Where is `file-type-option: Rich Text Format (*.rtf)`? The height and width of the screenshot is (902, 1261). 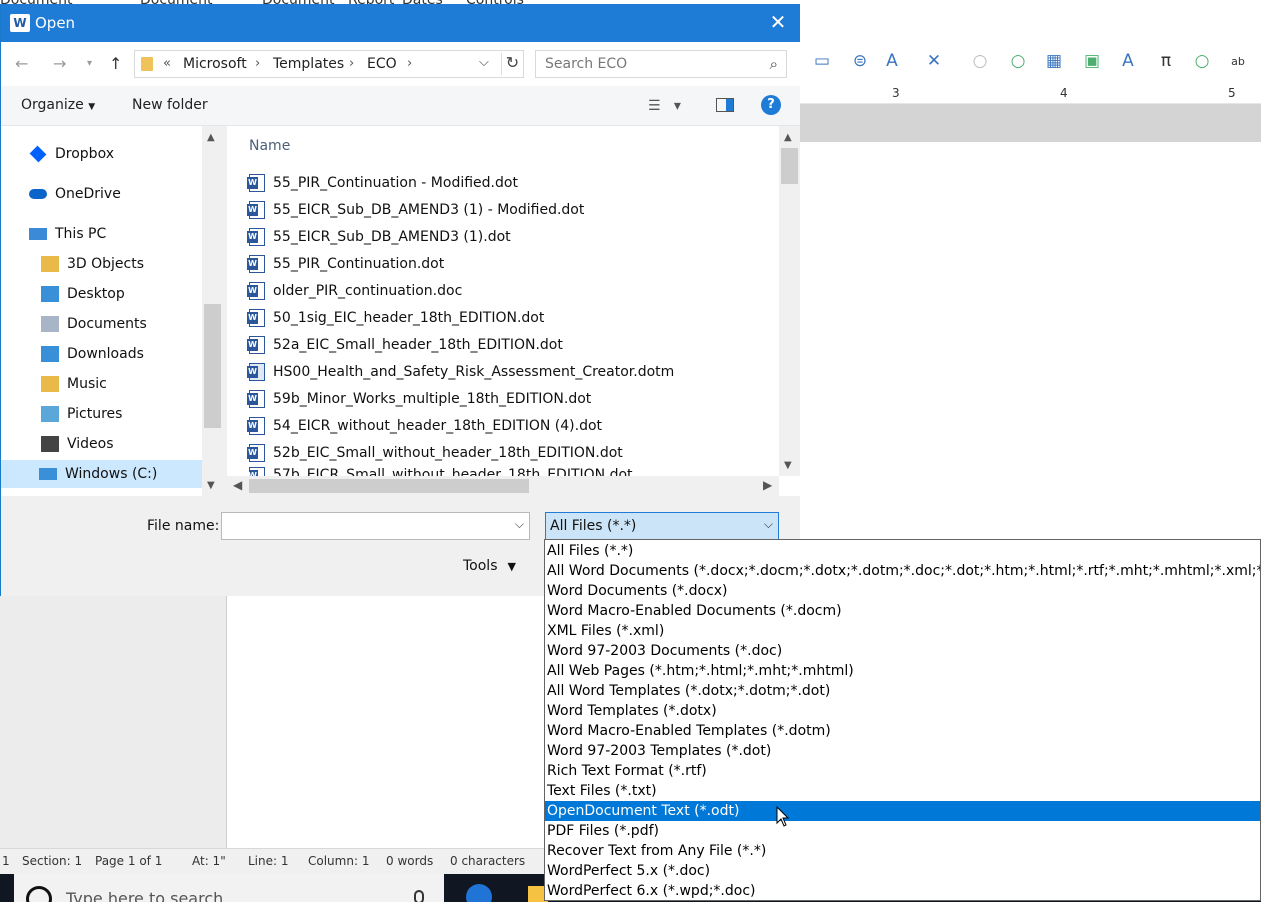 file-type-option: Rich Text Format (*.rtf) is located at coordinates (902, 771).